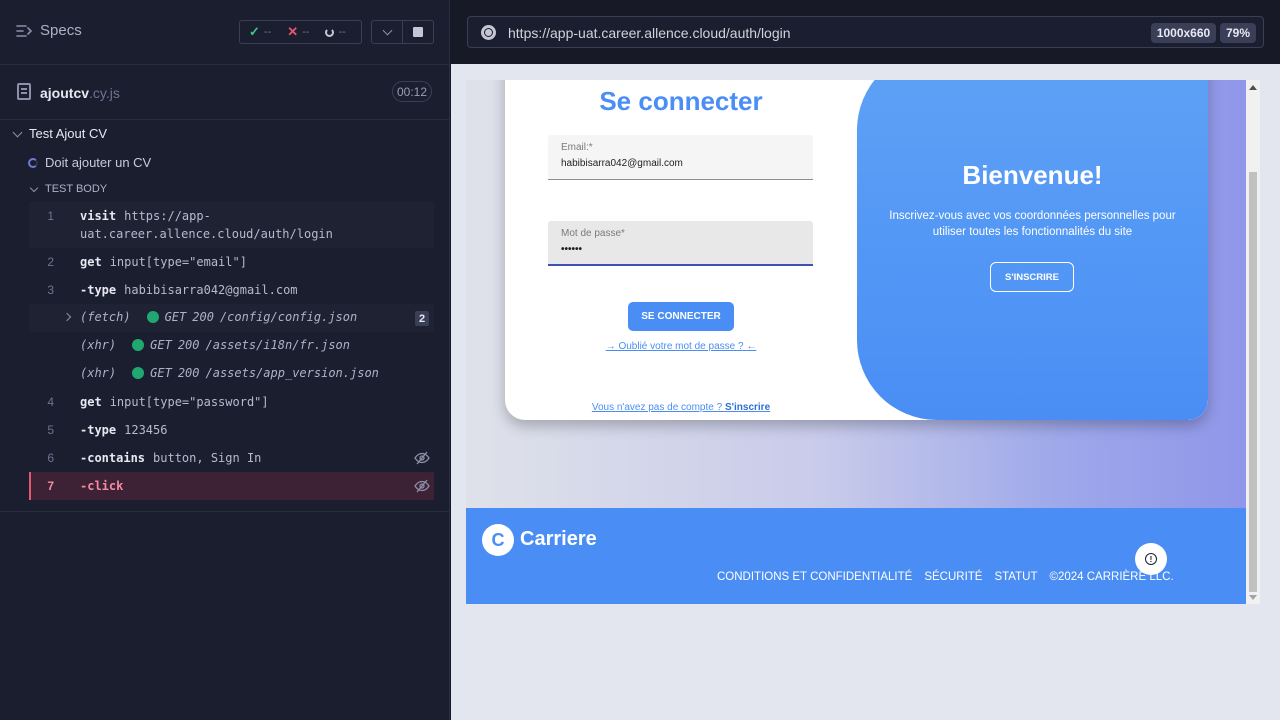 The height and width of the screenshot is (720, 1280). I want to click on test-row: Doit ajouter un CV, so click(89, 162).